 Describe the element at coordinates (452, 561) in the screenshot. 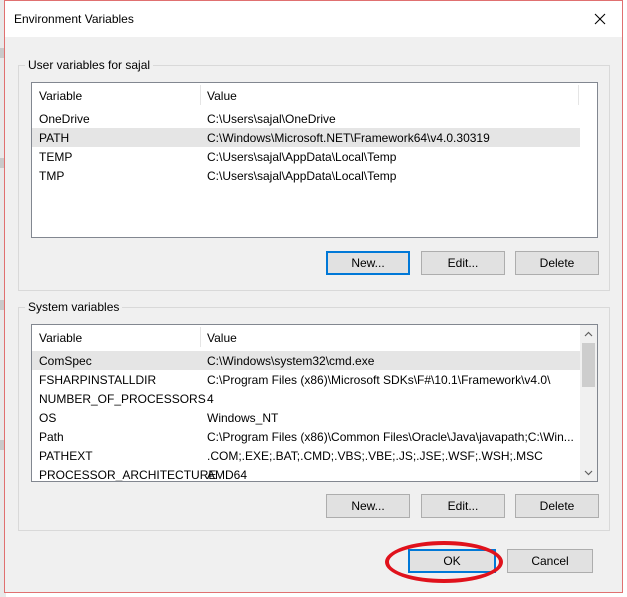

I see `ok-button: OK` at that location.